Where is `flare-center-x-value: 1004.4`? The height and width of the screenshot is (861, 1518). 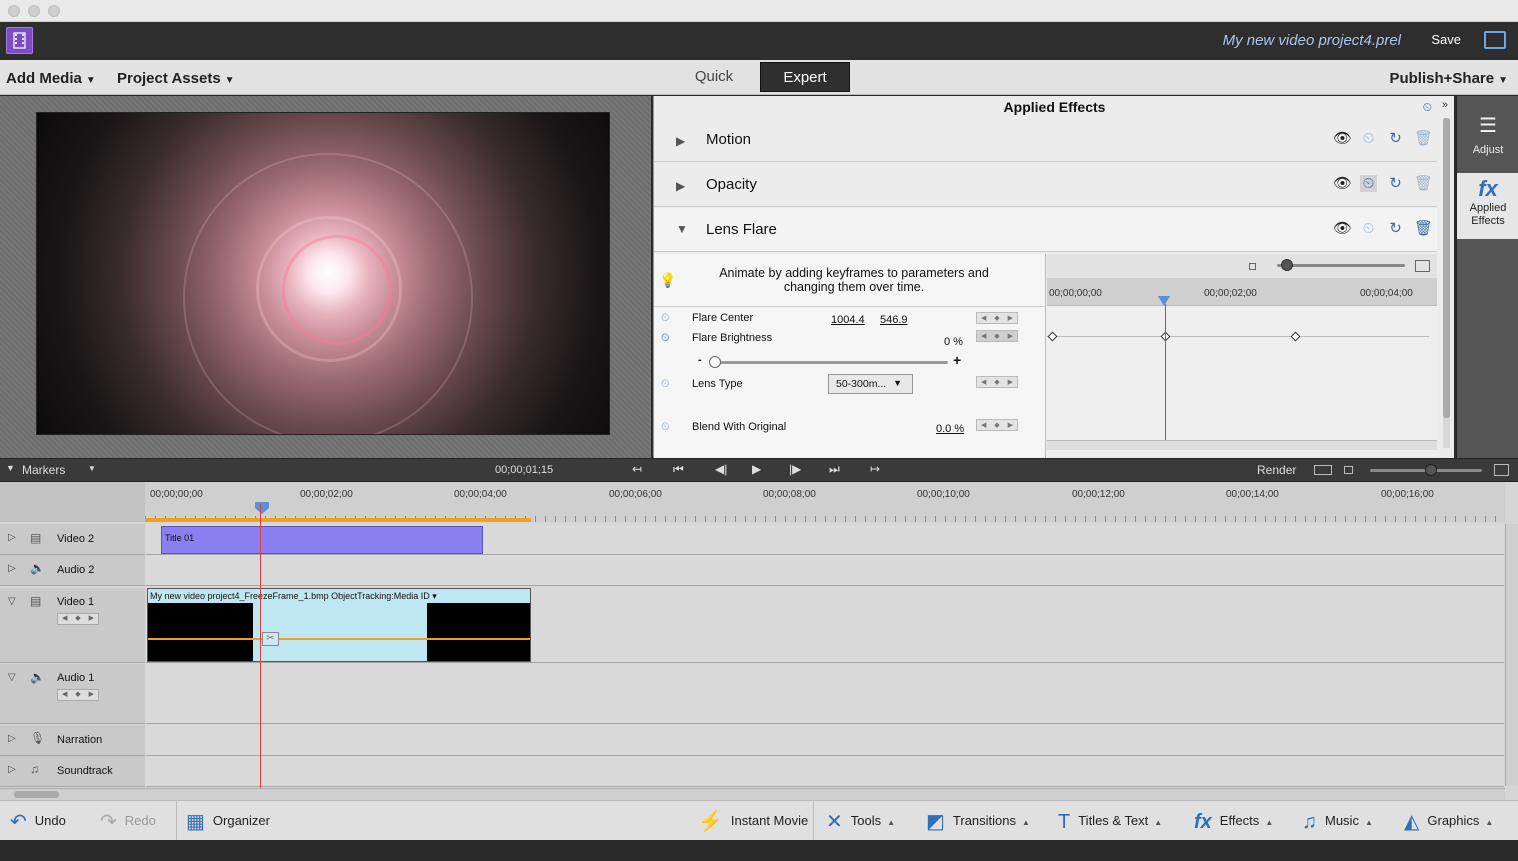
flare-center-x-value: 1004.4 is located at coordinates (848, 320).